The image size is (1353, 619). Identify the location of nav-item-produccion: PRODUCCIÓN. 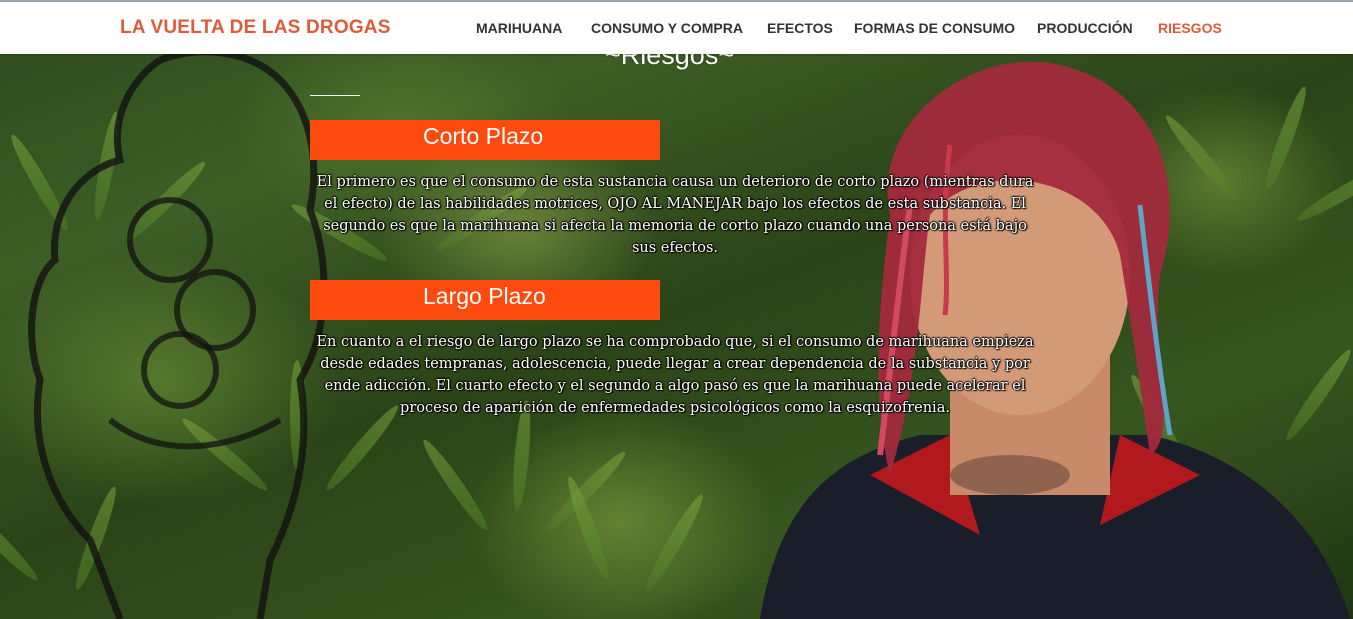
(1085, 28).